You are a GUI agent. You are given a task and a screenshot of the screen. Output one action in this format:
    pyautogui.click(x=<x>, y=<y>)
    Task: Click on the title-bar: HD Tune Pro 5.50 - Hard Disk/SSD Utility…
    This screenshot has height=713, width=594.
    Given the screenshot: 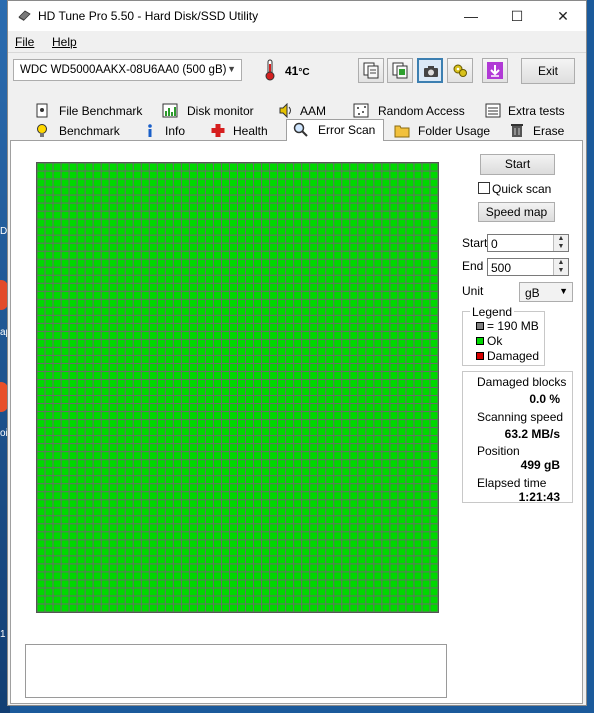 What is the action you would take?
    pyautogui.click(x=297, y=16)
    